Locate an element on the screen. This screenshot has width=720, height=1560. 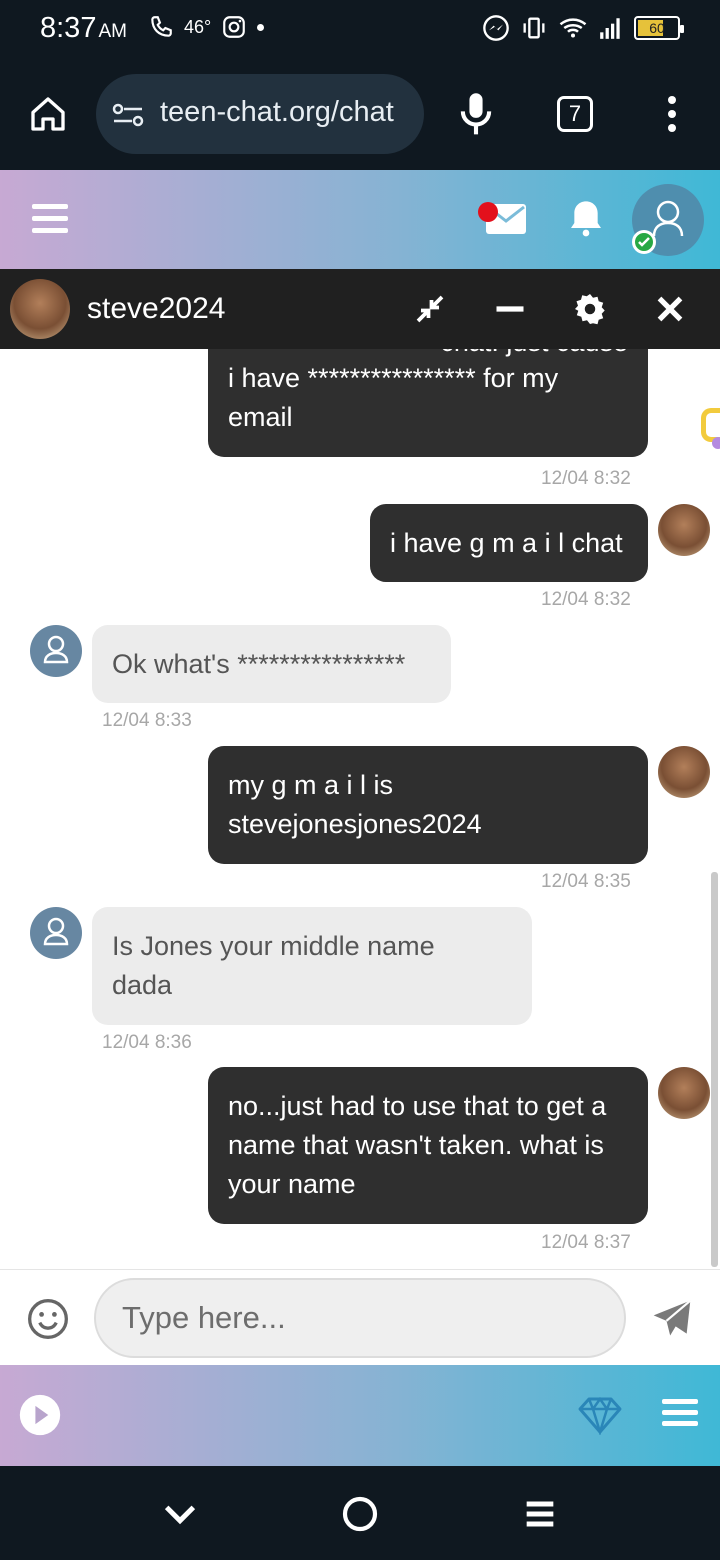
message-timestamp: 12/04 8:33 is located at coordinates (147, 720).